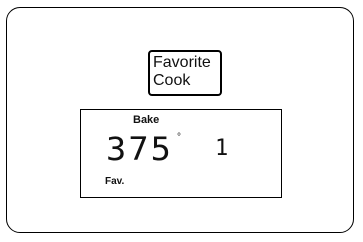  Describe the element at coordinates (115, 181) in the screenshot. I see `favorite-indicator: Fav.` at that location.